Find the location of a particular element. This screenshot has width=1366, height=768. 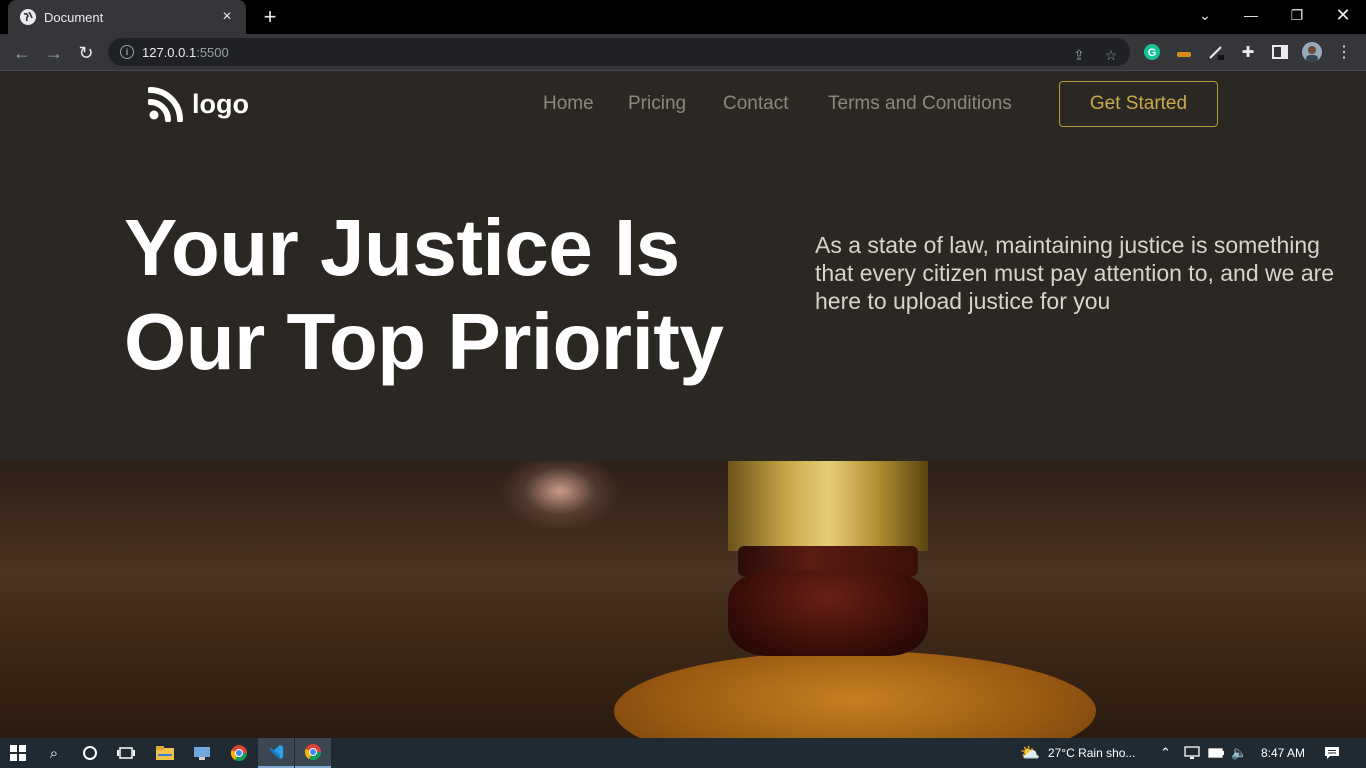

sound-block is located at coordinates (855, 694).